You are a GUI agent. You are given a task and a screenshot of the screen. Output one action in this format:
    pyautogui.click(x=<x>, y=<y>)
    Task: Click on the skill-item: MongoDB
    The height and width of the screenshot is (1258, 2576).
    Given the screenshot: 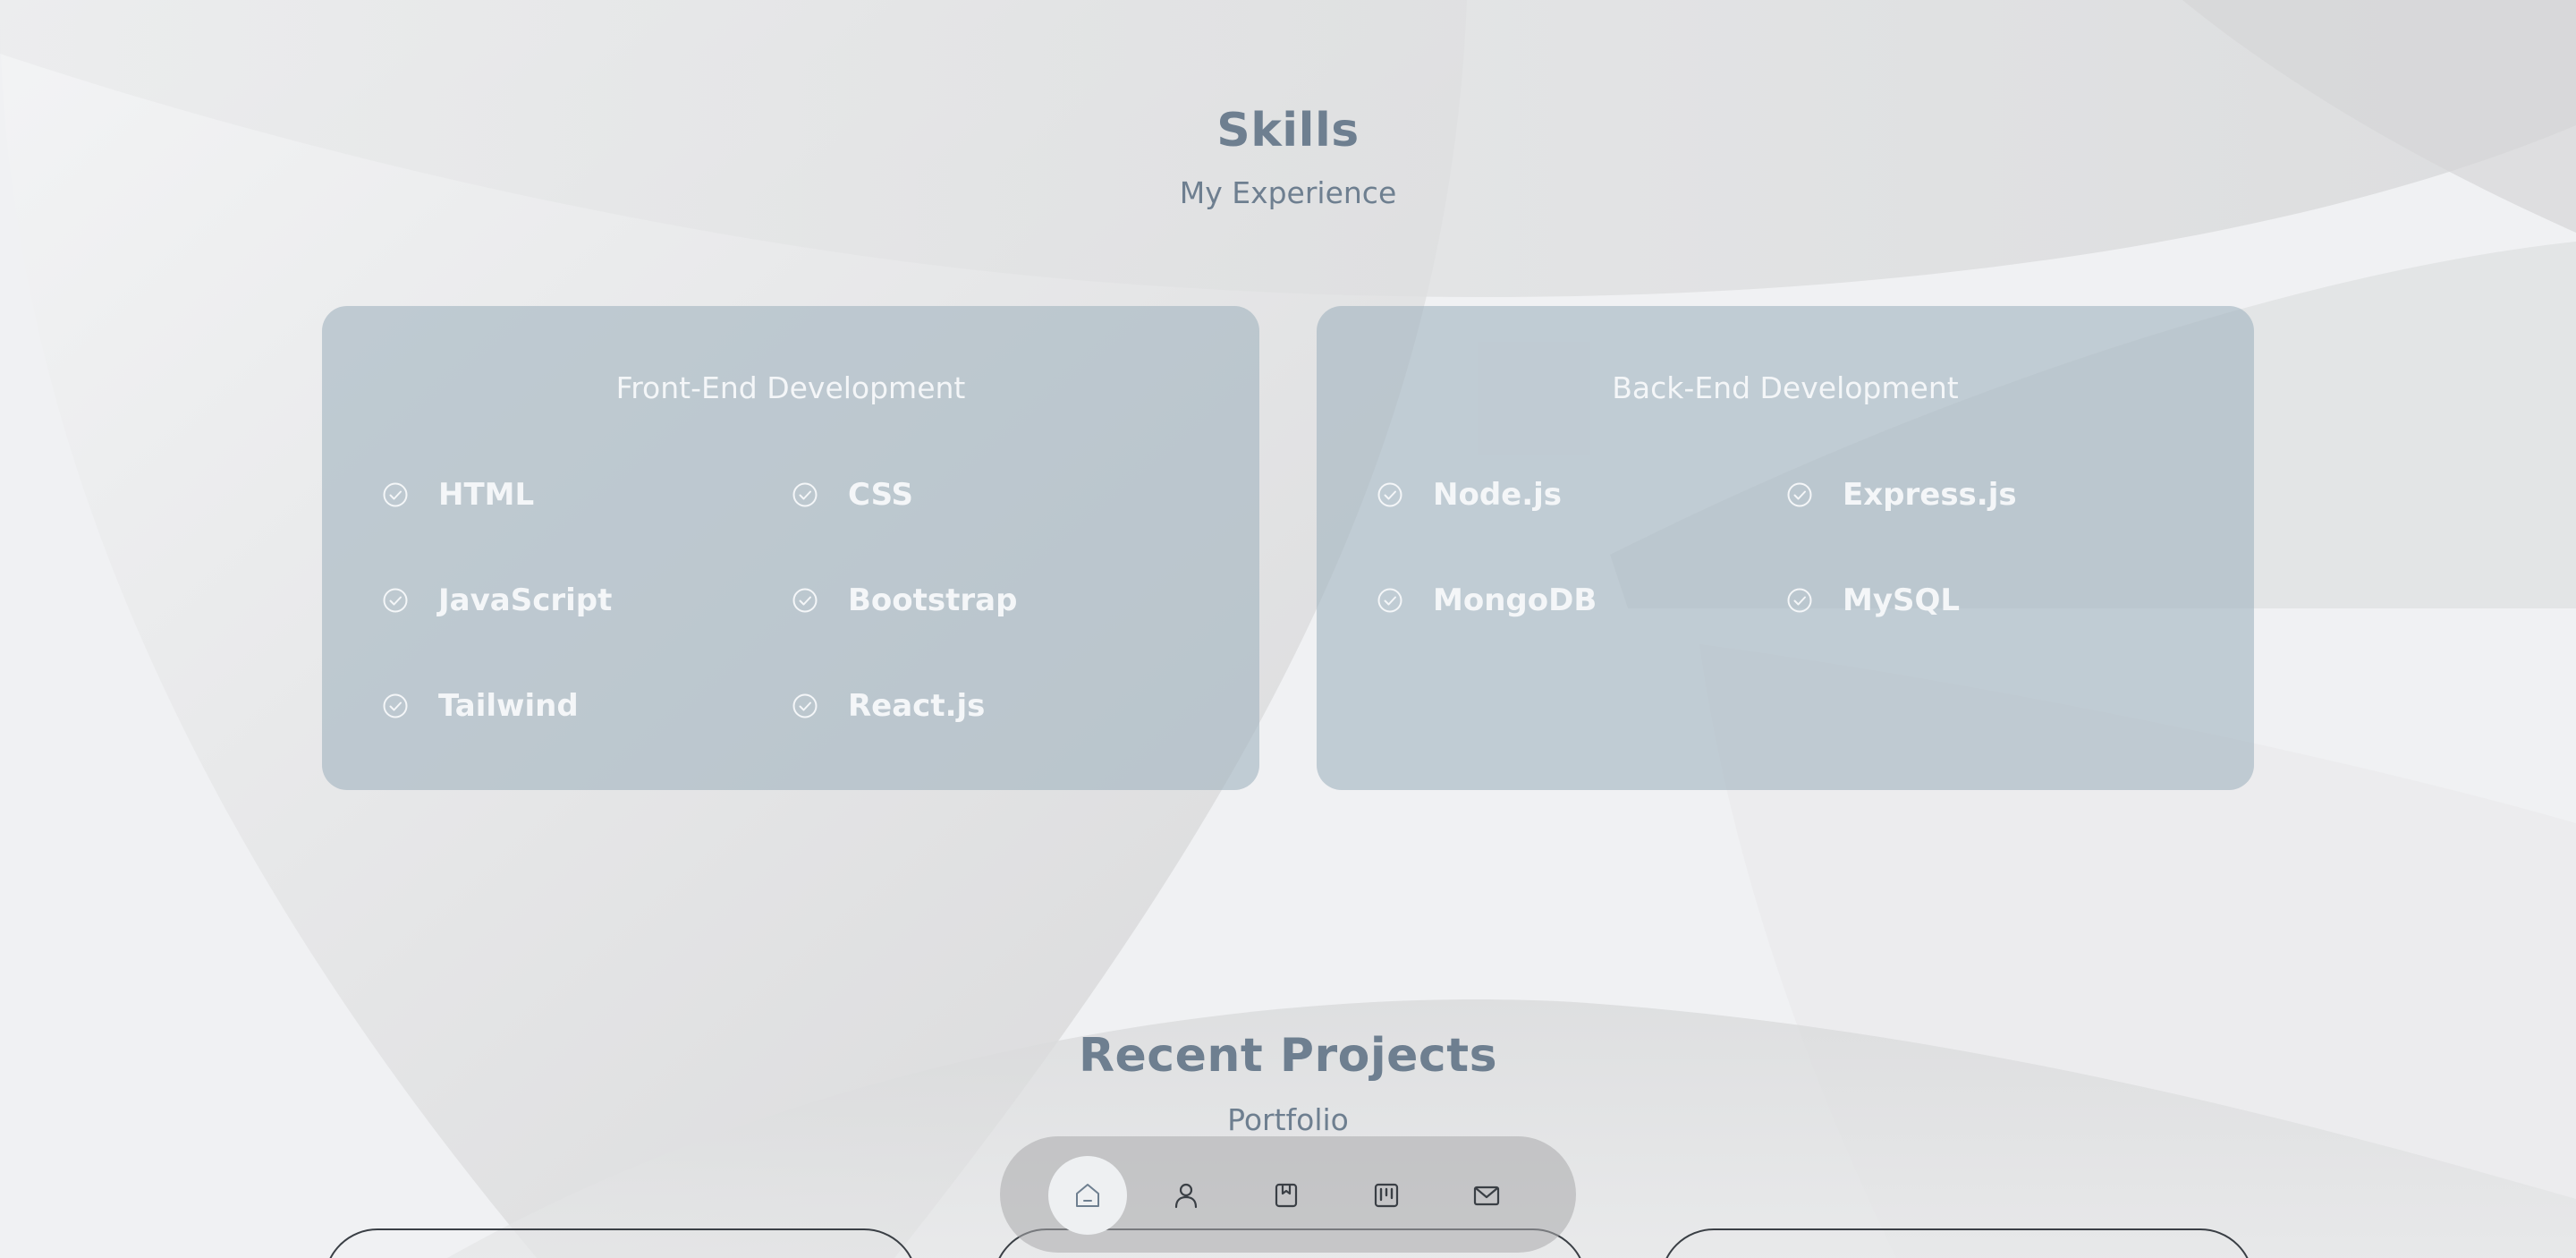 What is the action you would take?
    pyautogui.click(x=1486, y=600)
    